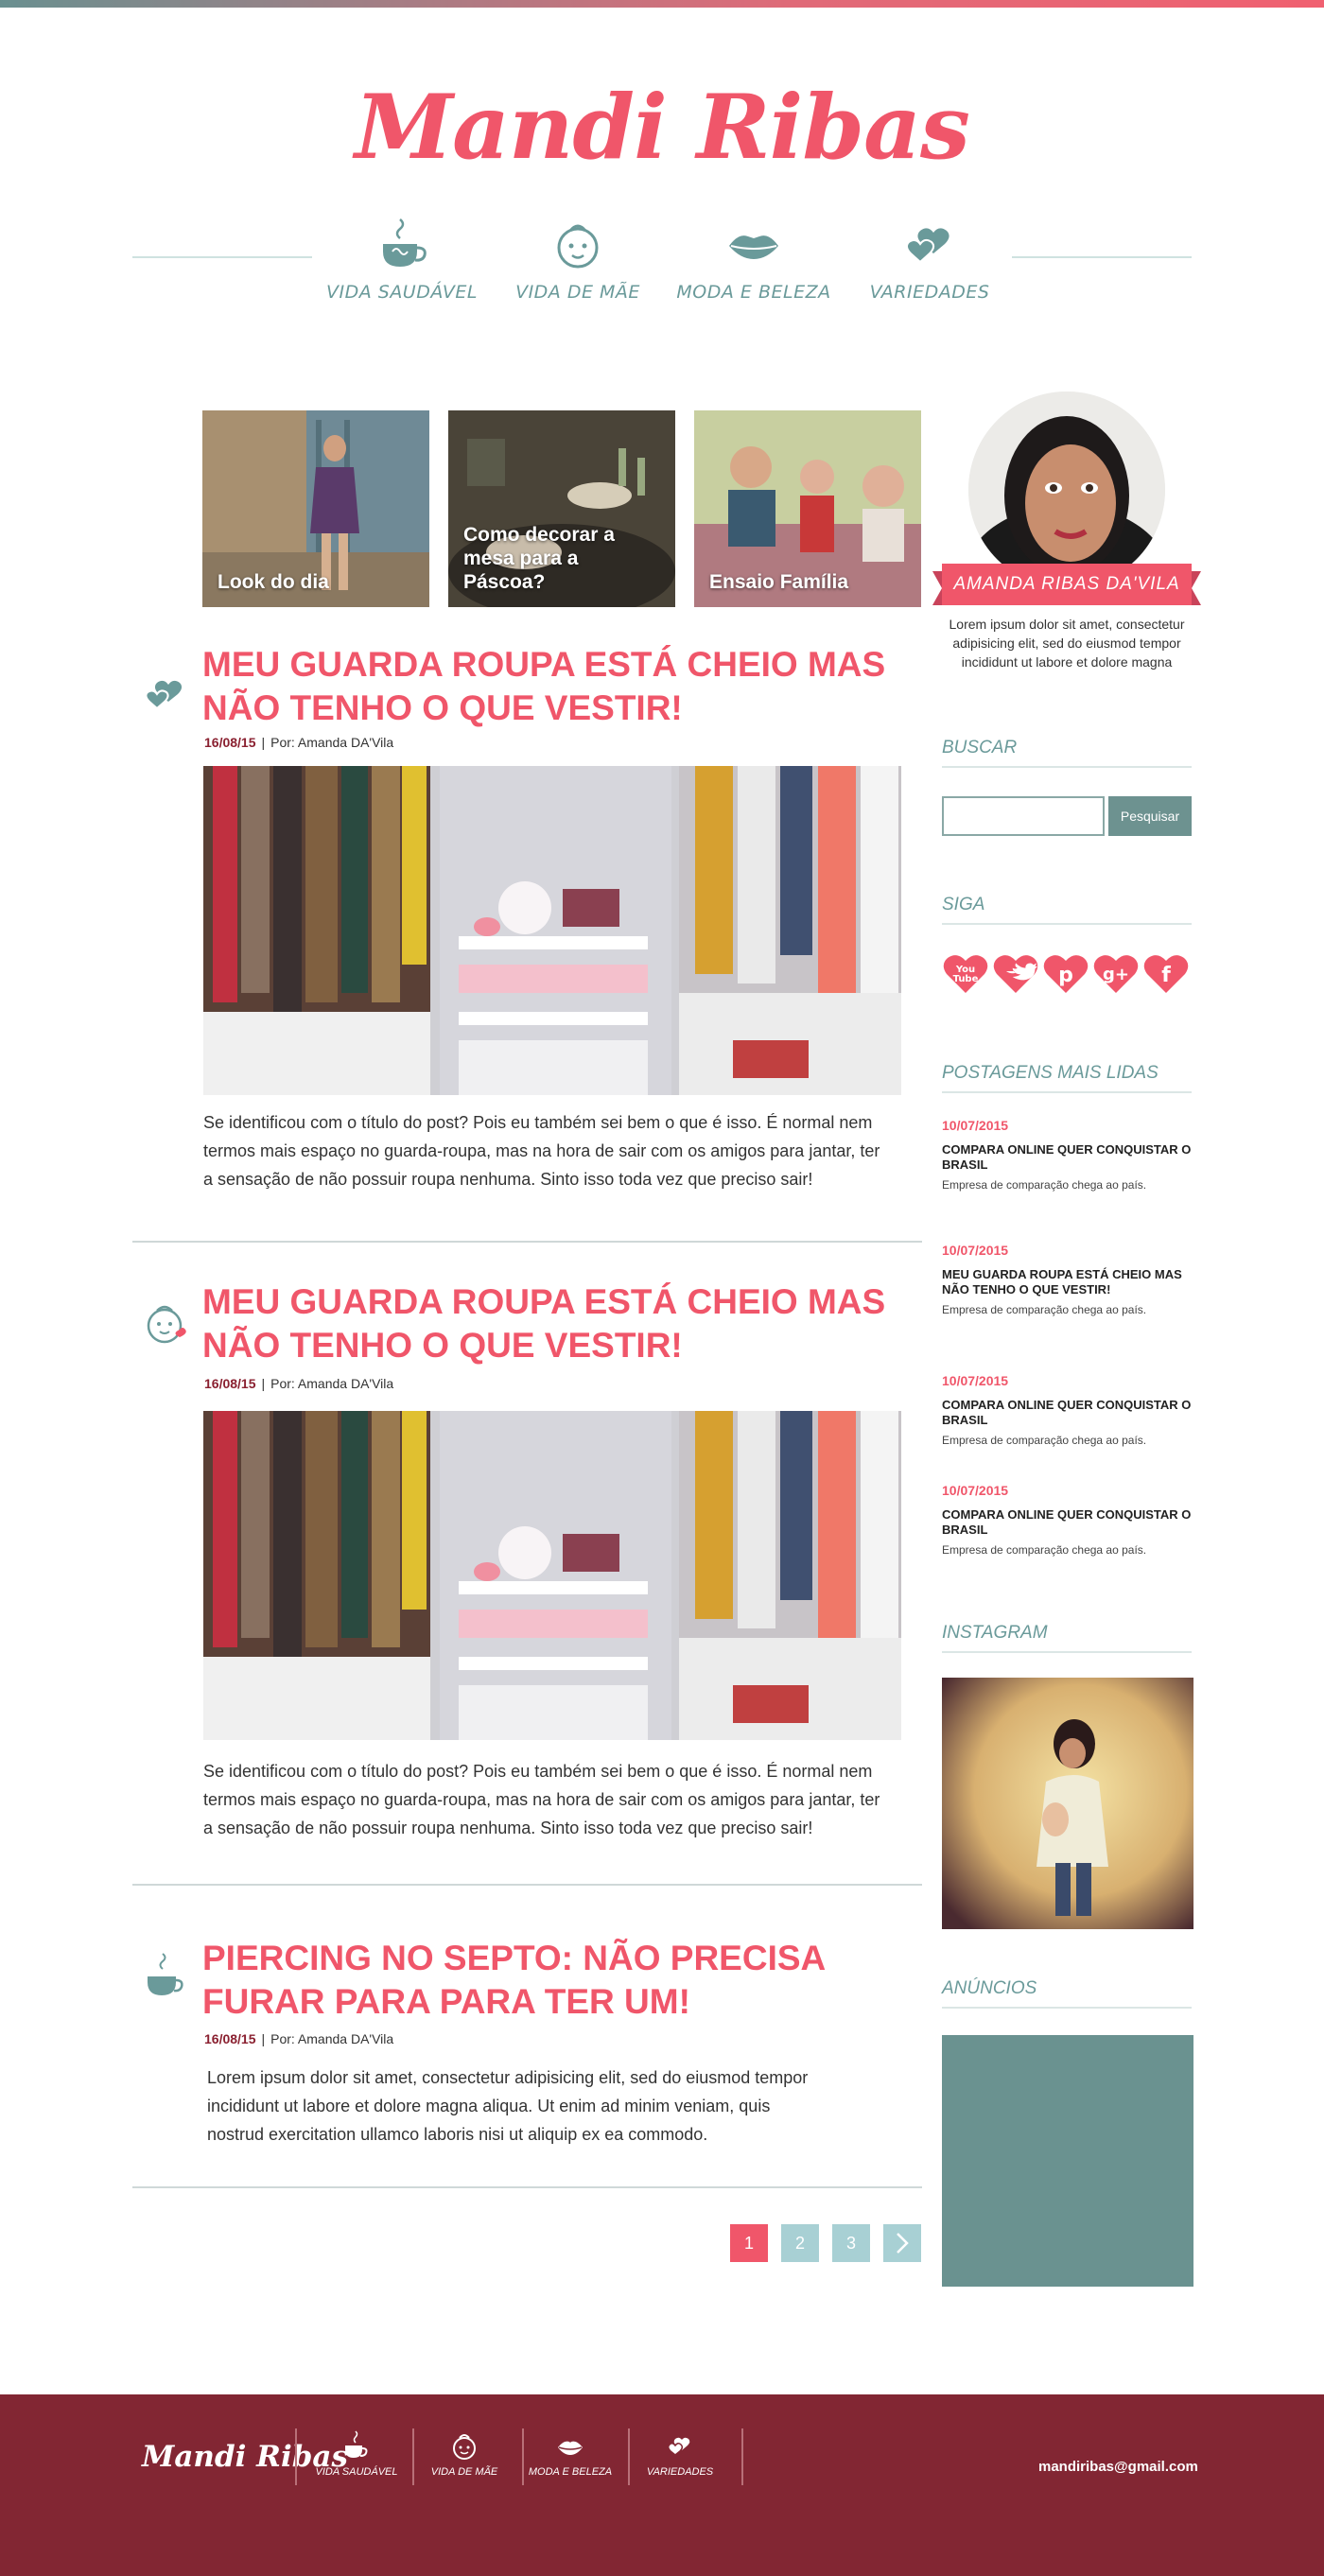  I want to click on popular-heading: POSTAGENS MAIS LIDAS, so click(1067, 1078).